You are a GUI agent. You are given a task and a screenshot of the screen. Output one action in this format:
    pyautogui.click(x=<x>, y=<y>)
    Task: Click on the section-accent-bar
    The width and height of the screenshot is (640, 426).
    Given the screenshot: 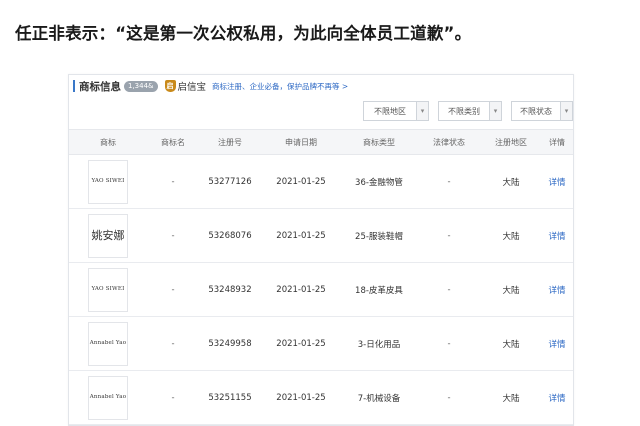 What is the action you would take?
    pyautogui.click(x=74, y=86)
    